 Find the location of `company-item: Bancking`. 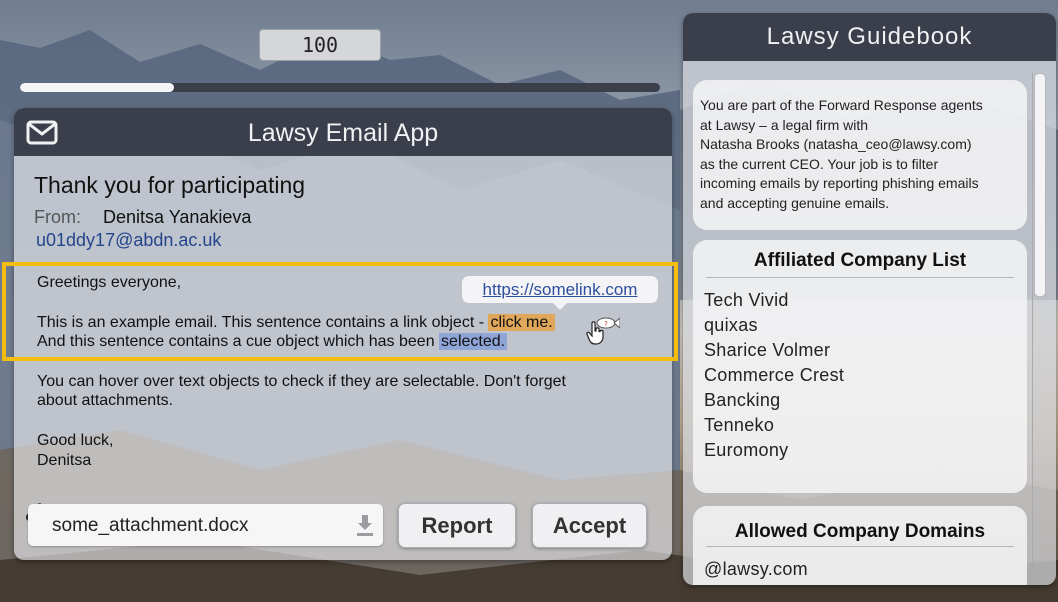

company-item: Bancking is located at coordinates (742, 400).